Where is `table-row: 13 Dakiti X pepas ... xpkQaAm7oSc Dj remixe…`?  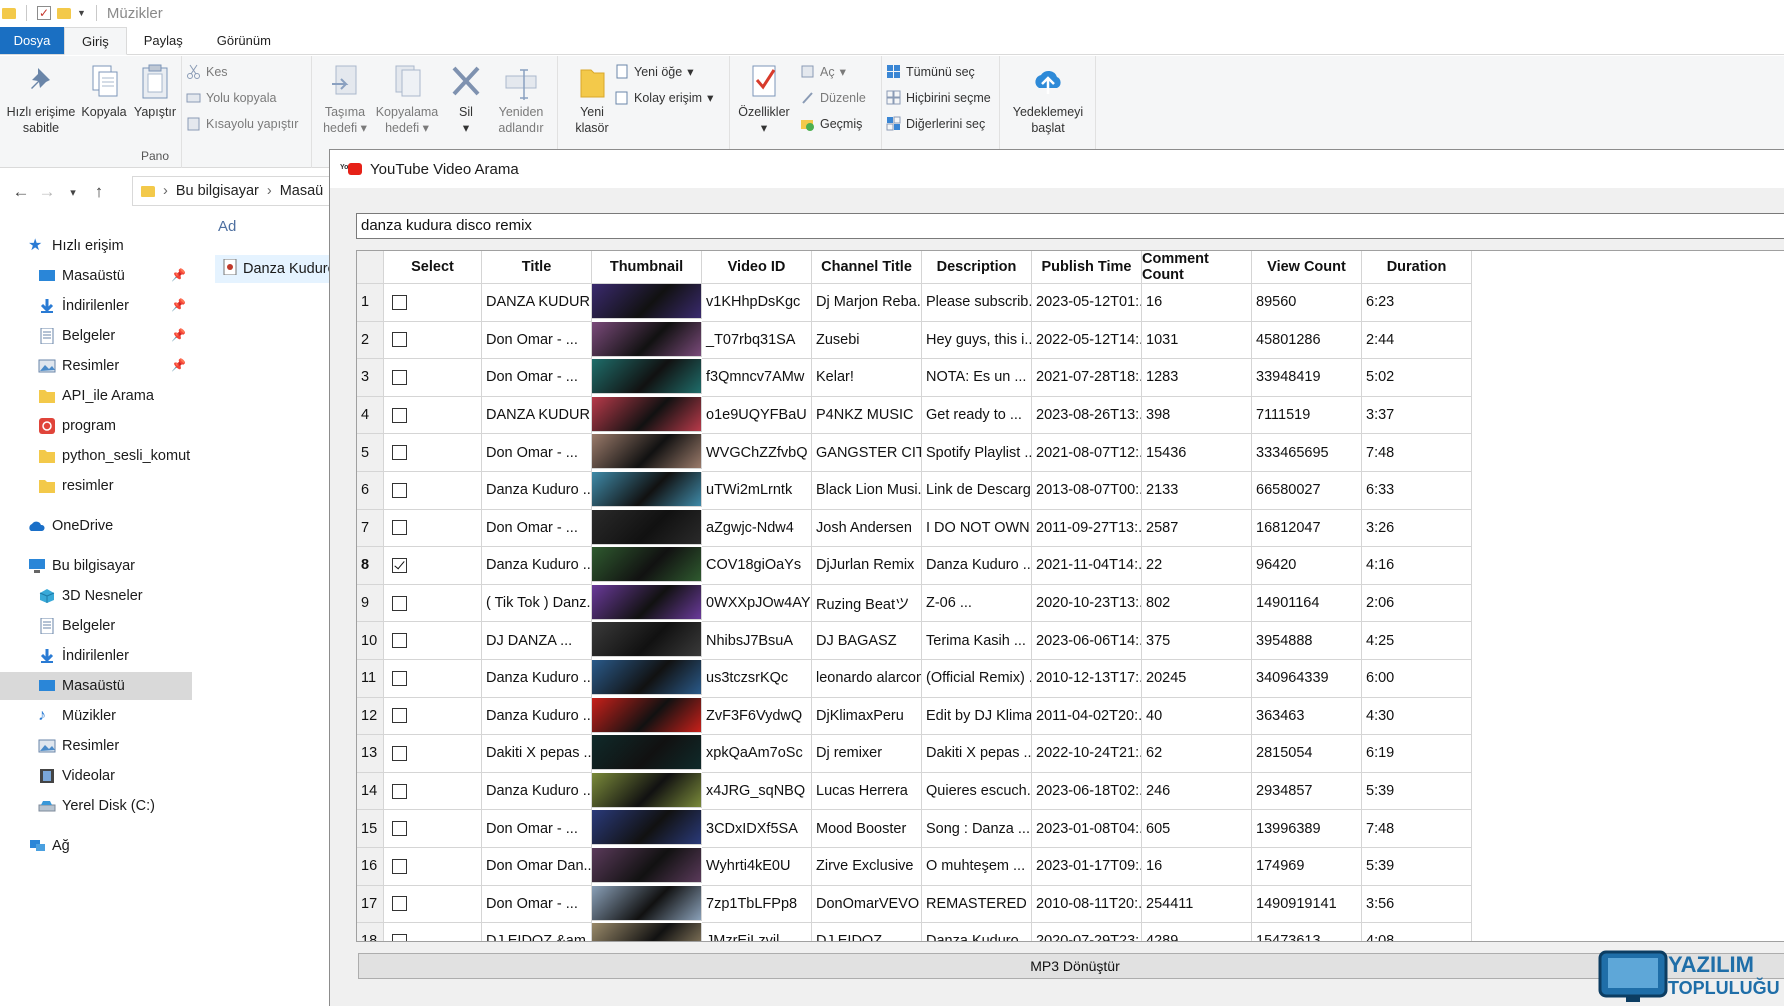 table-row: 13 Dakiti X pepas ... xpkQaAm7oSc Dj remixe… is located at coordinates (914, 754).